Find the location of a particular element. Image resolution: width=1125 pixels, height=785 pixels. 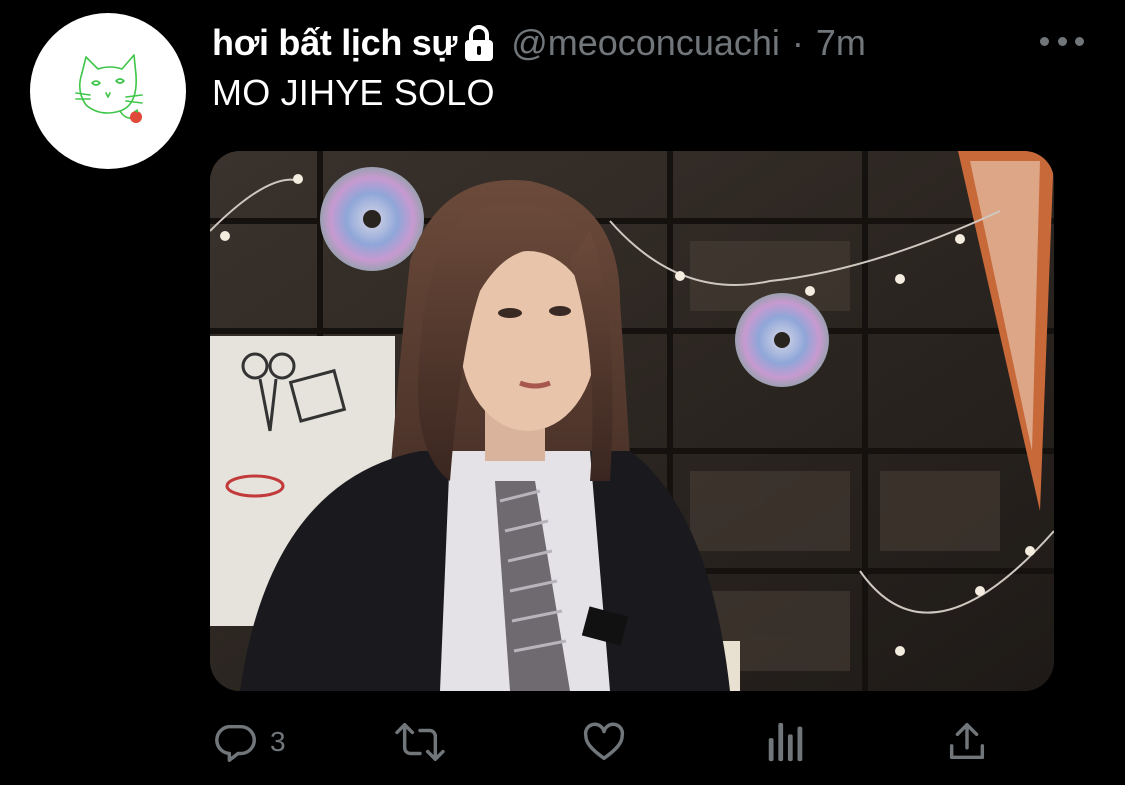

retweet-icon is located at coordinates (420, 742).